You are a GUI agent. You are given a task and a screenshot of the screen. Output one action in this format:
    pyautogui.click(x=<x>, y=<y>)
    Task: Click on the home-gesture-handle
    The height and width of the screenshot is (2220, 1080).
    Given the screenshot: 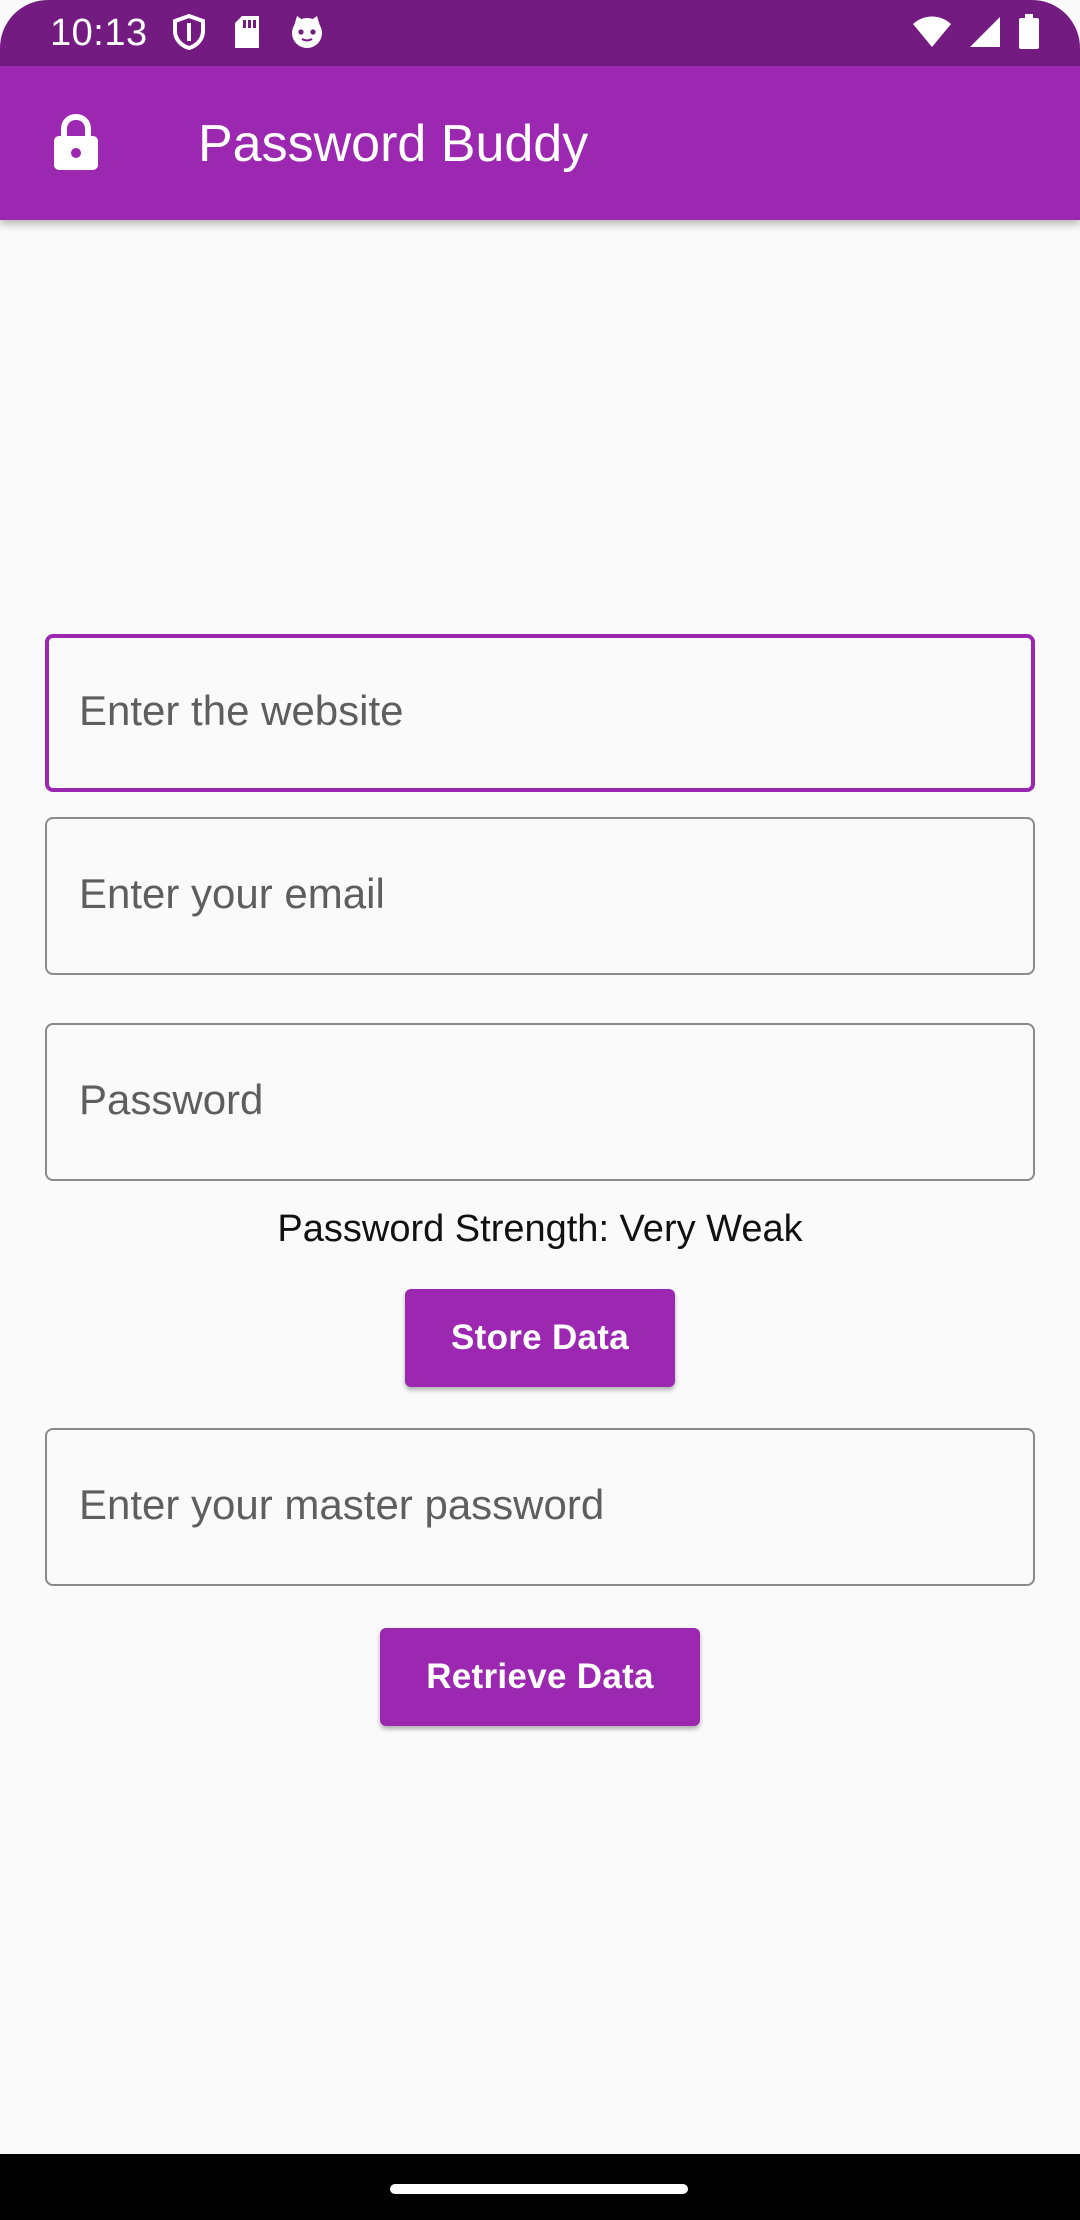 What is the action you would take?
    pyautogui.click(x=539, y=2189)
    